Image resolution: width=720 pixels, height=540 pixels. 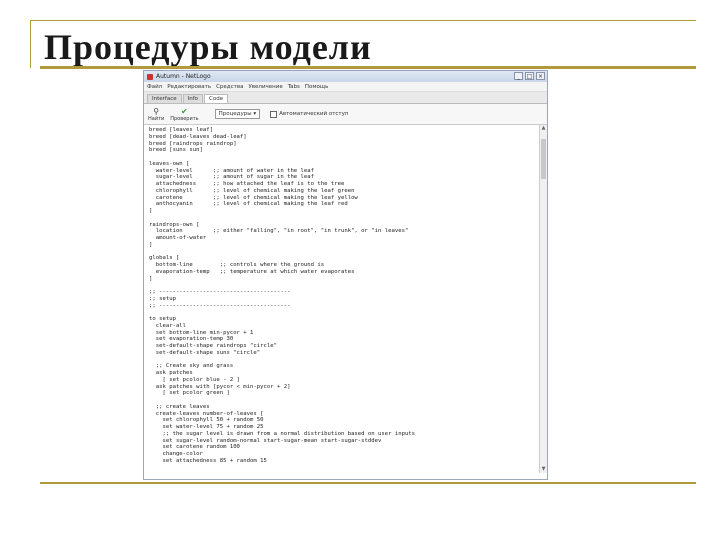 I want to click on slide-top-rule, so click(x=363, y=20).